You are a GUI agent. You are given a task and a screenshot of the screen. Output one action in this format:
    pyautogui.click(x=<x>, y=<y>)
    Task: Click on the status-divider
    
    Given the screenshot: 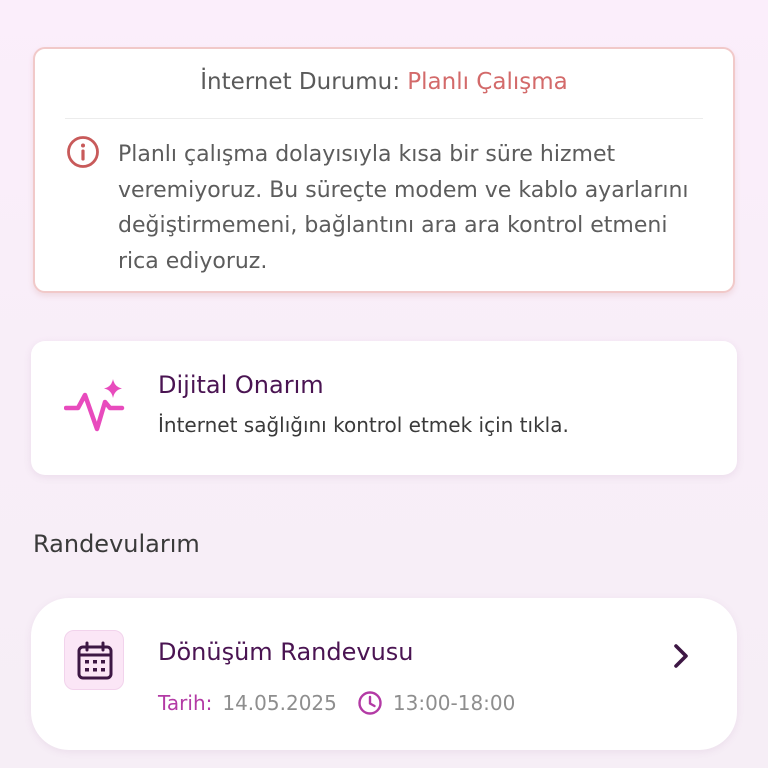 What is the action you would take?
    pyautogui.click(x=384, y=118)
    